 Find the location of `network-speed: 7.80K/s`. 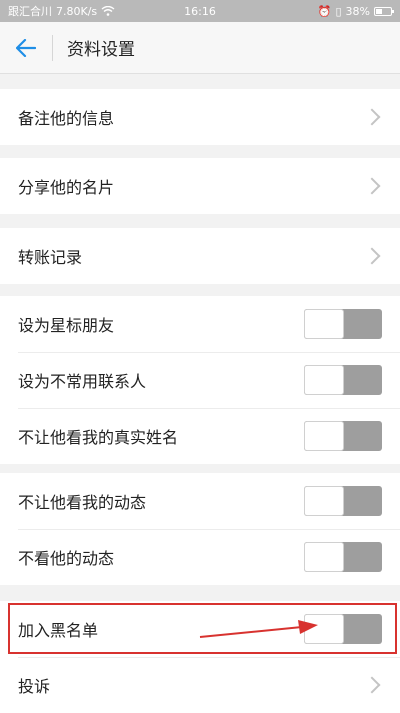

network-speed: 7.80K/s is located at coordinates (77, 11).